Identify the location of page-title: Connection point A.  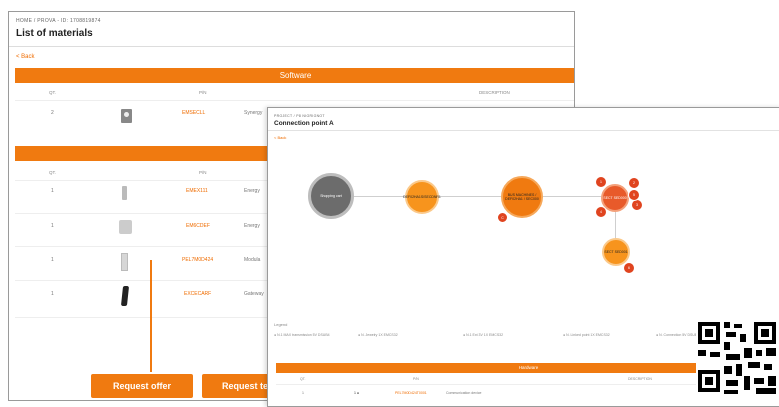
(304, 123).